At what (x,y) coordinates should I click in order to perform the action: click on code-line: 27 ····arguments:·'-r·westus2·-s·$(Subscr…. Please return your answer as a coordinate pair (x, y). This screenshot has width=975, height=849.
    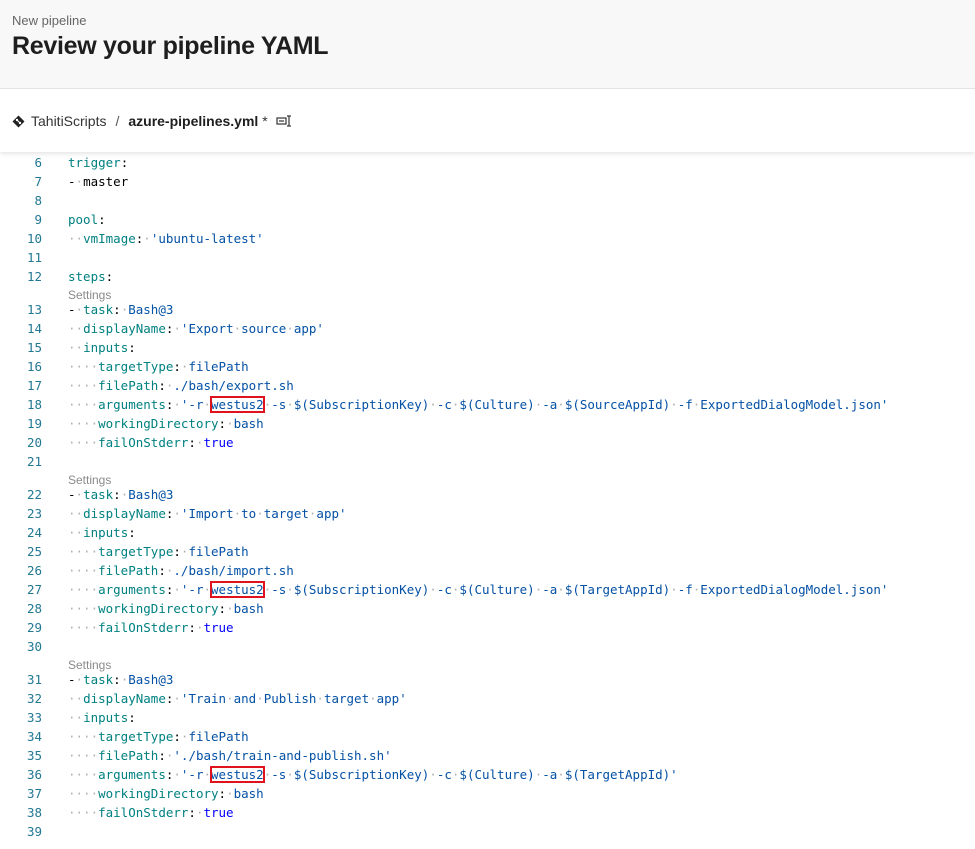
    Looking at the image, I should click on (487, 589).